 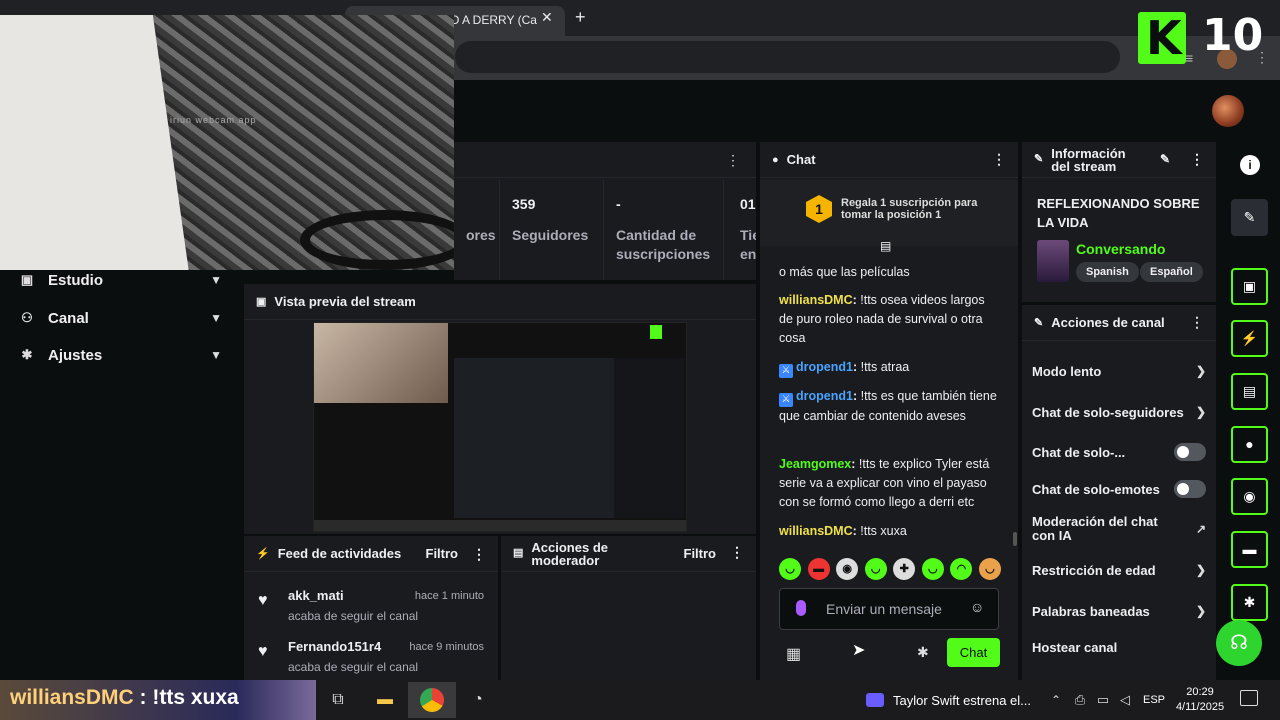 What do you see at coordinates (1239, 643) in the screenshot?
I see `support-headset-icon: ☊` at bounding box center [1239, 643].